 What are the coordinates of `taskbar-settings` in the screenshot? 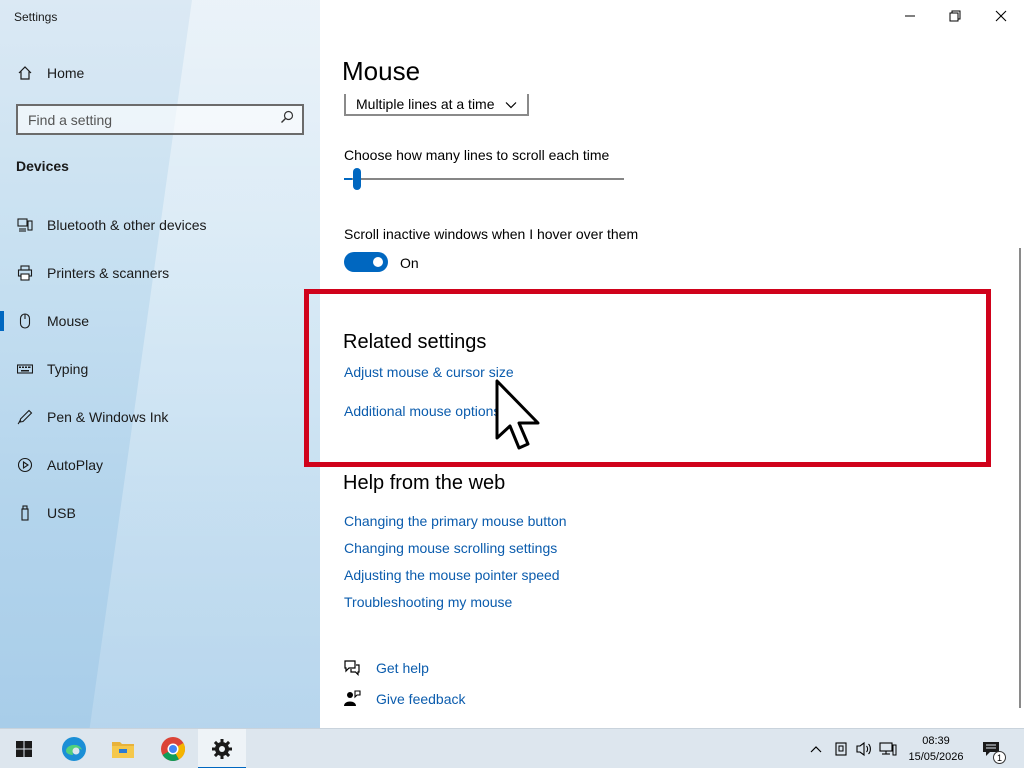 It's located at (222, 748).